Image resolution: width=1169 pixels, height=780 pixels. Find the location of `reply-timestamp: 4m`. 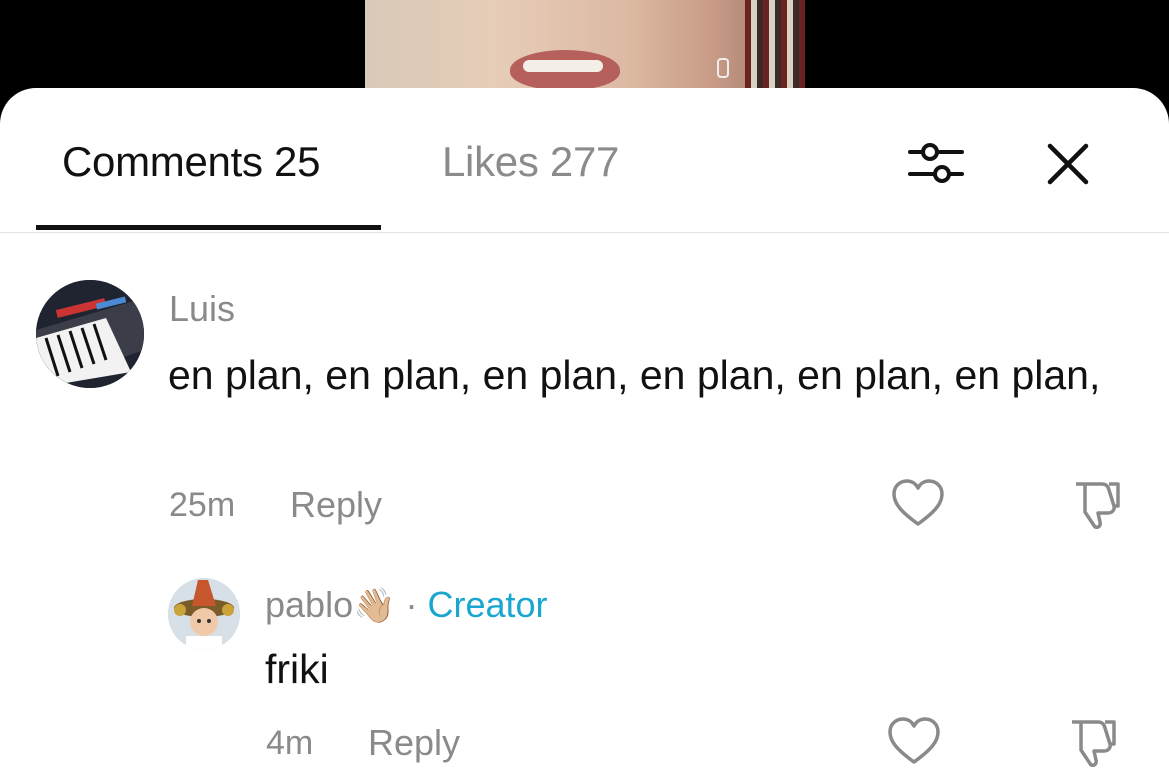

reply-timestamp: 4m is located at coordinates (290, 743).